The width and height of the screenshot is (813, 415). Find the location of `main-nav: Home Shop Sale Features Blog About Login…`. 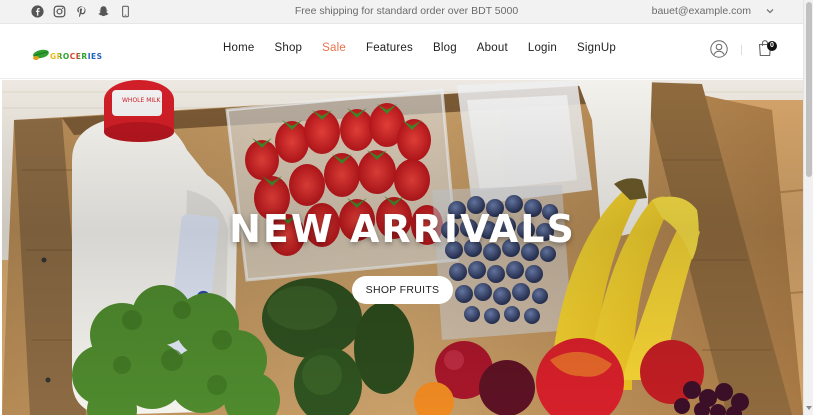

main-nav: Home Shop Sale Features Blog About Login… is located at coordinates (429, 48).